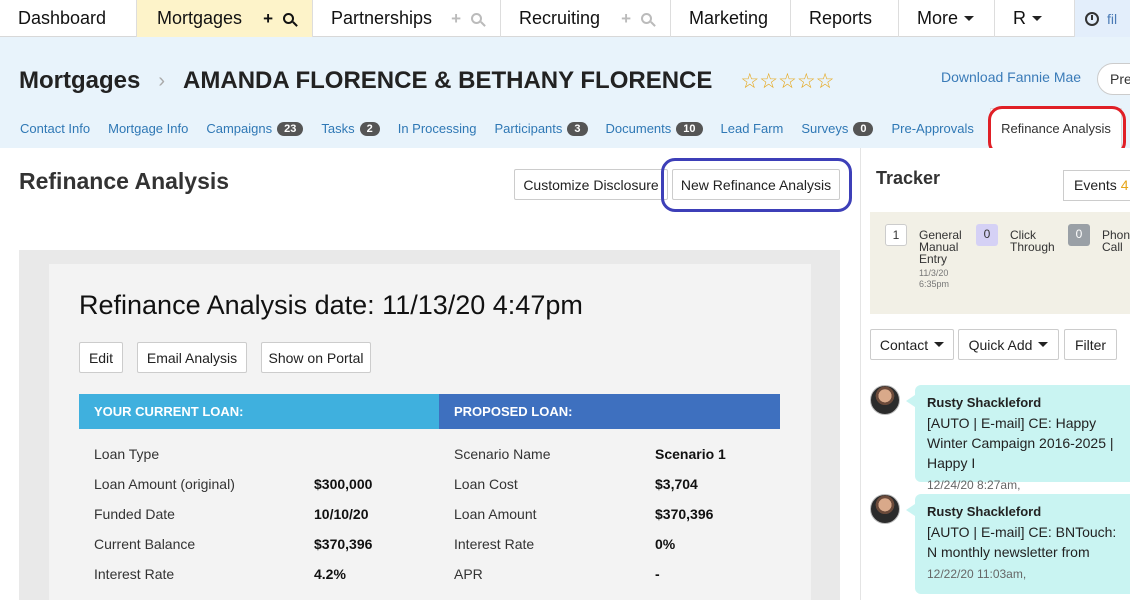  Describe the element at coordinates (255, 128) in the screenshot. I see `tab-campaigns: Campaigns 23` at that location.